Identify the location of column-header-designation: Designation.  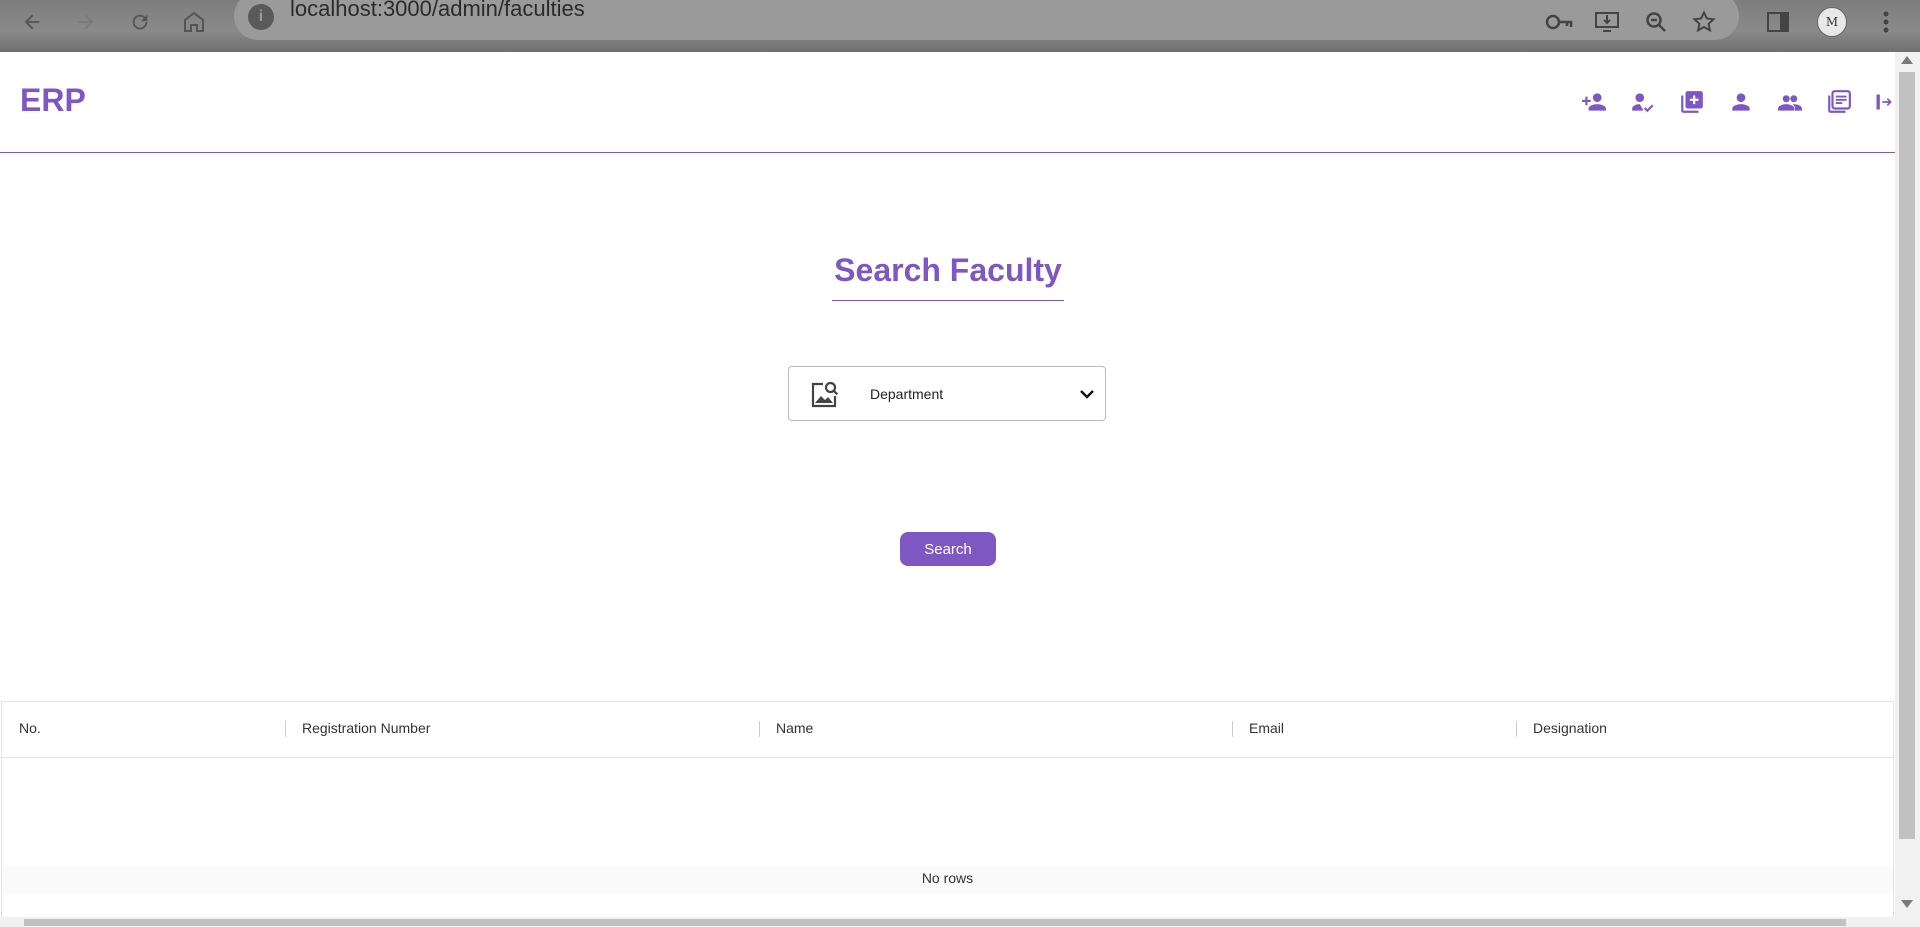
(1570, 728).